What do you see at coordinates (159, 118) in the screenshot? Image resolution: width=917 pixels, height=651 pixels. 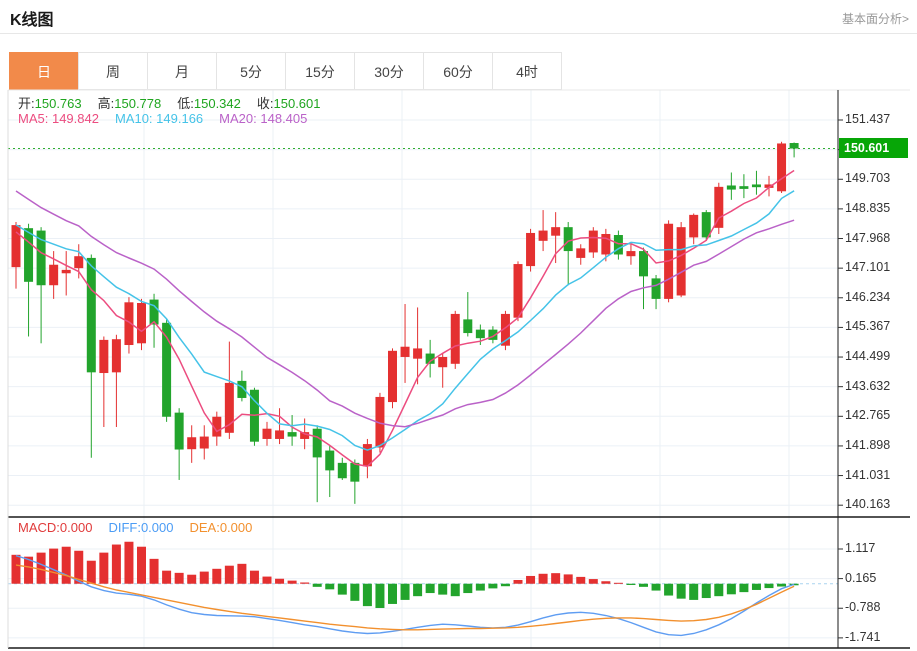 I see `ma10-readout: MA10: 149.166` at bounding box center [159, 118].